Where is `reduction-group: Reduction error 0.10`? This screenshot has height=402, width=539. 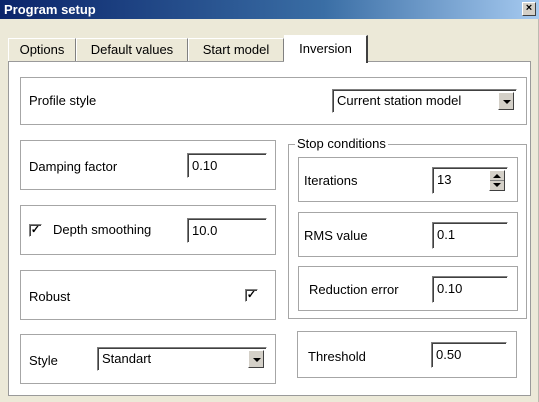 reduction-group: Reduction error 0.10 is located at coordinates (408, 288).